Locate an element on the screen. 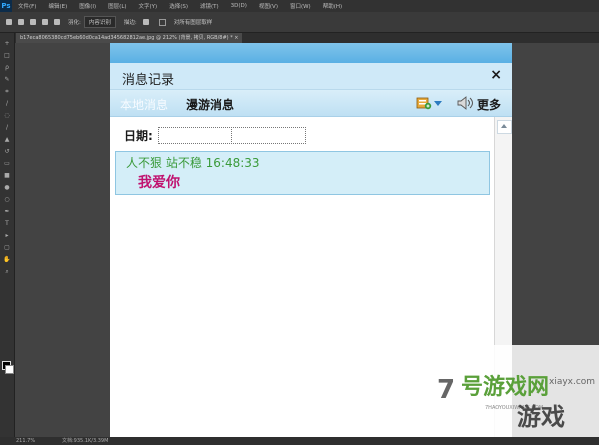 This screenshot has height=445, width=599. date-end-field is located at coordinates (268, 135).